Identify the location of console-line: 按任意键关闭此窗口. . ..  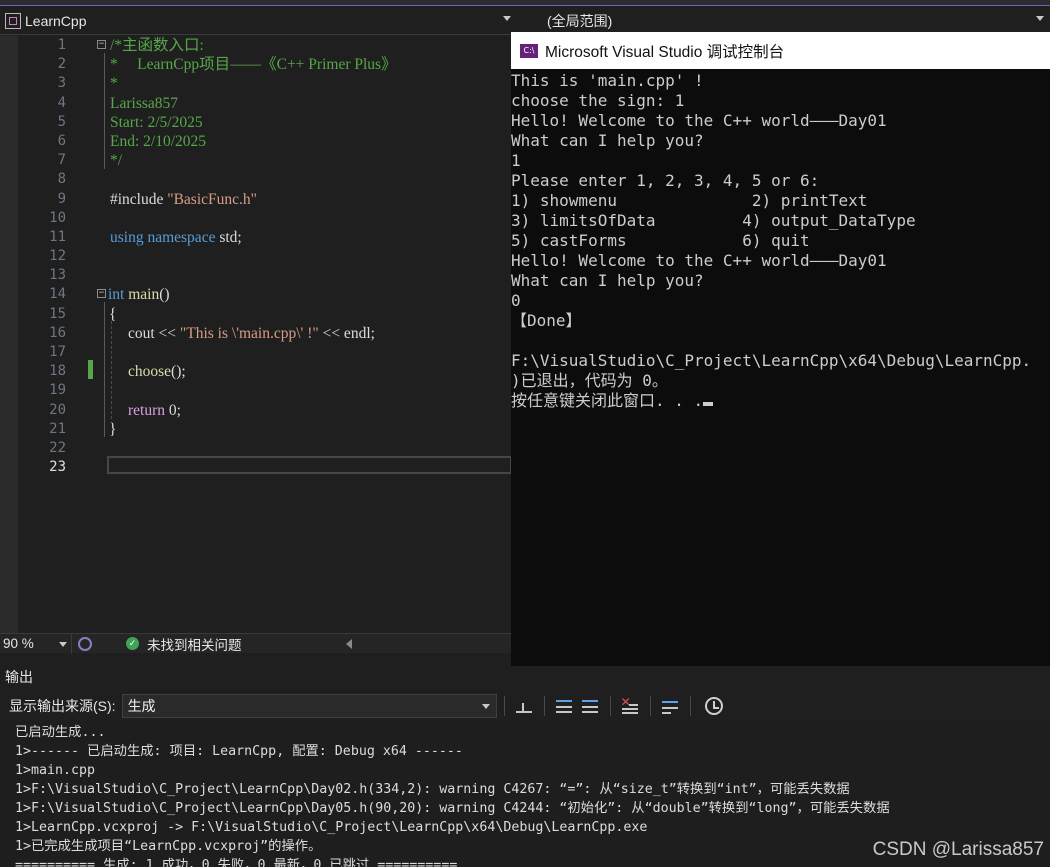
(780, 401).